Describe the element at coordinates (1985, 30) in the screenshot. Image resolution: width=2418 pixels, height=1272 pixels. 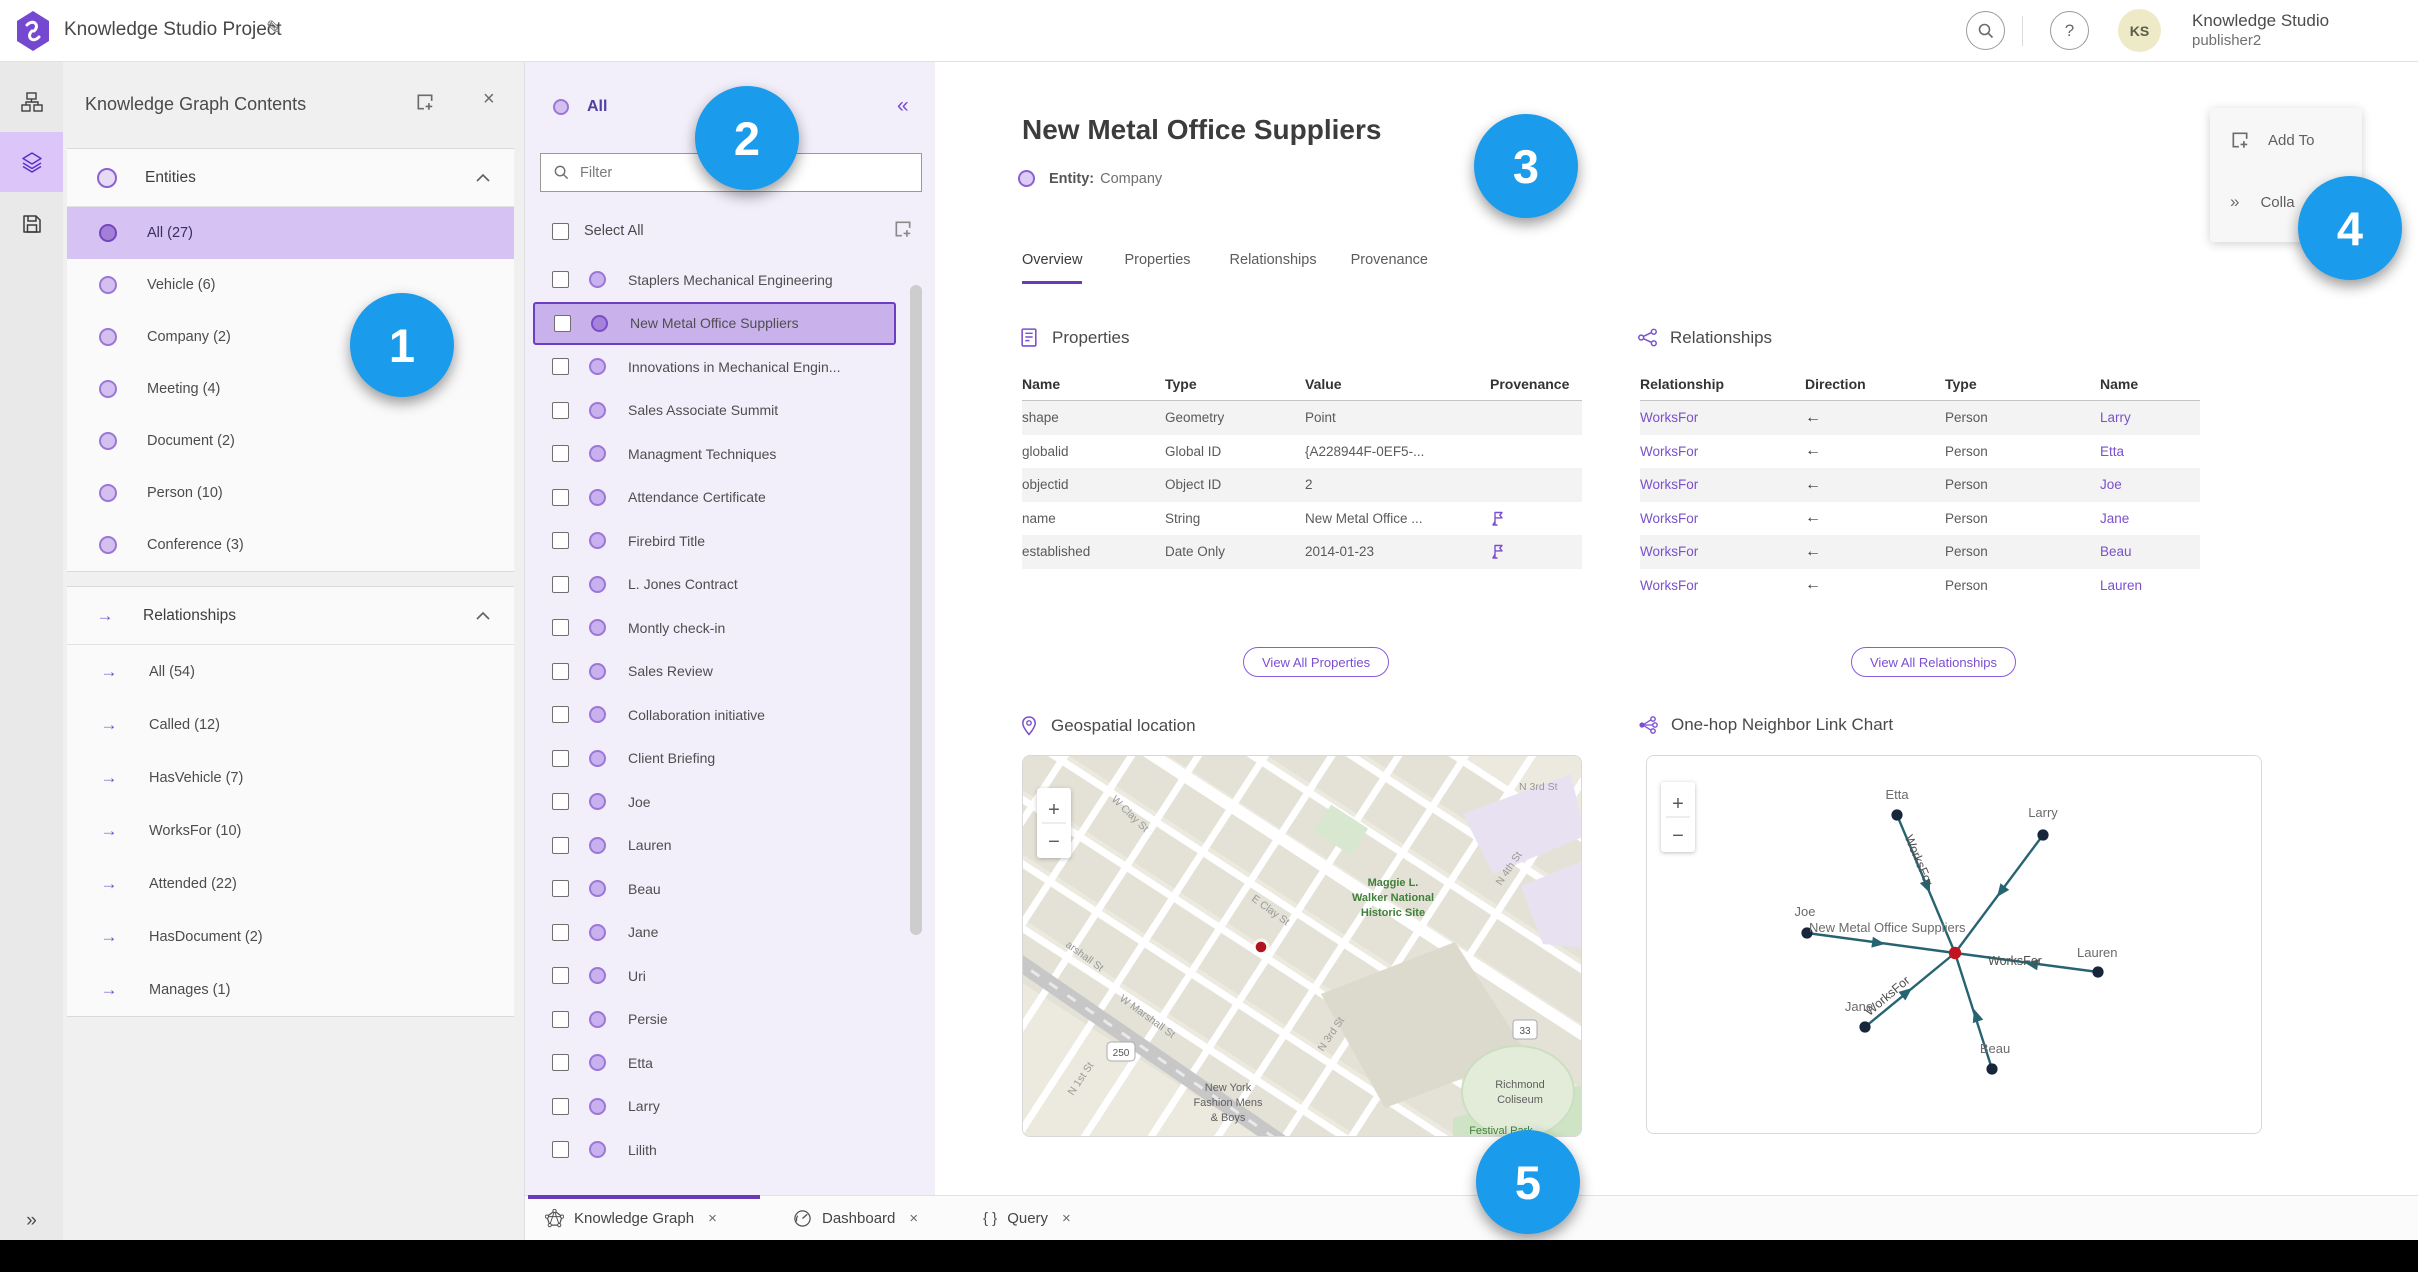
I see `search-button` at that location.